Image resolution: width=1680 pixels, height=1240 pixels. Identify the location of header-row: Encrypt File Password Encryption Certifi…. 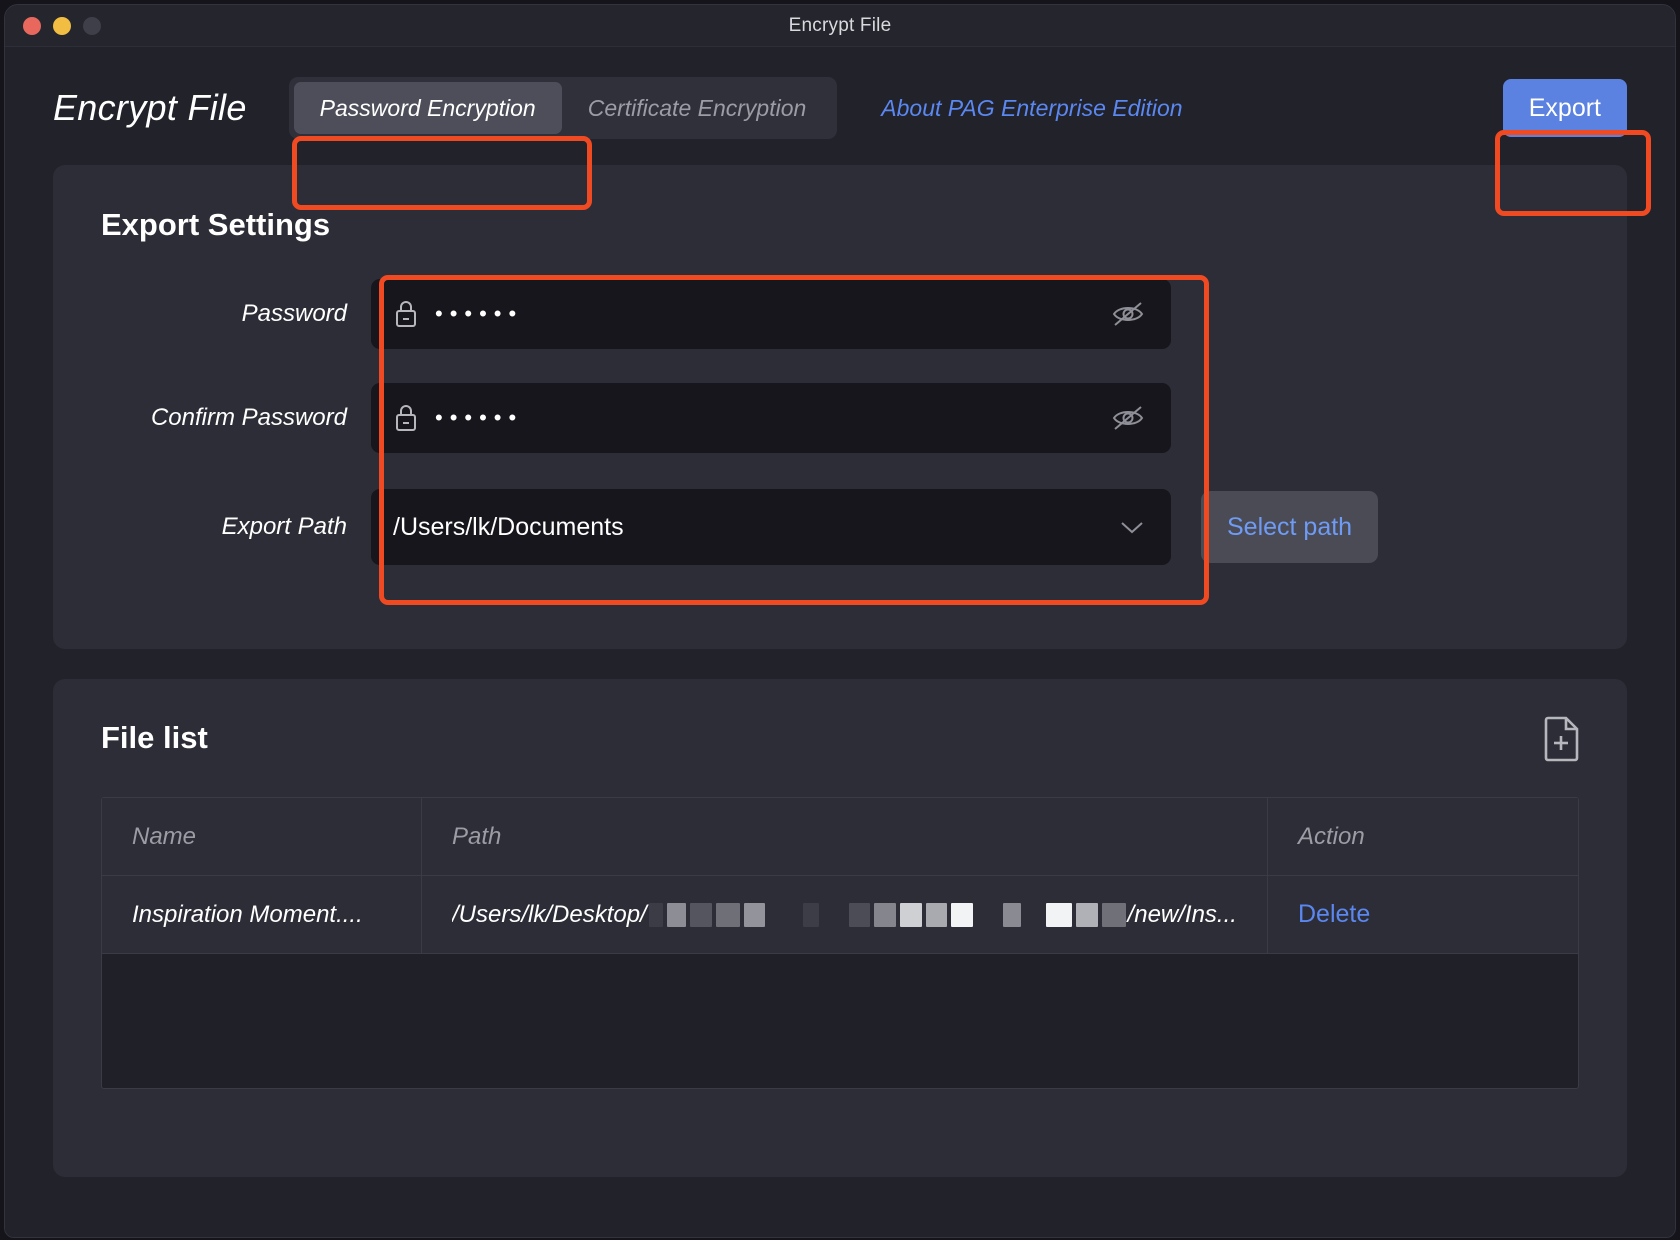
(840, 103).